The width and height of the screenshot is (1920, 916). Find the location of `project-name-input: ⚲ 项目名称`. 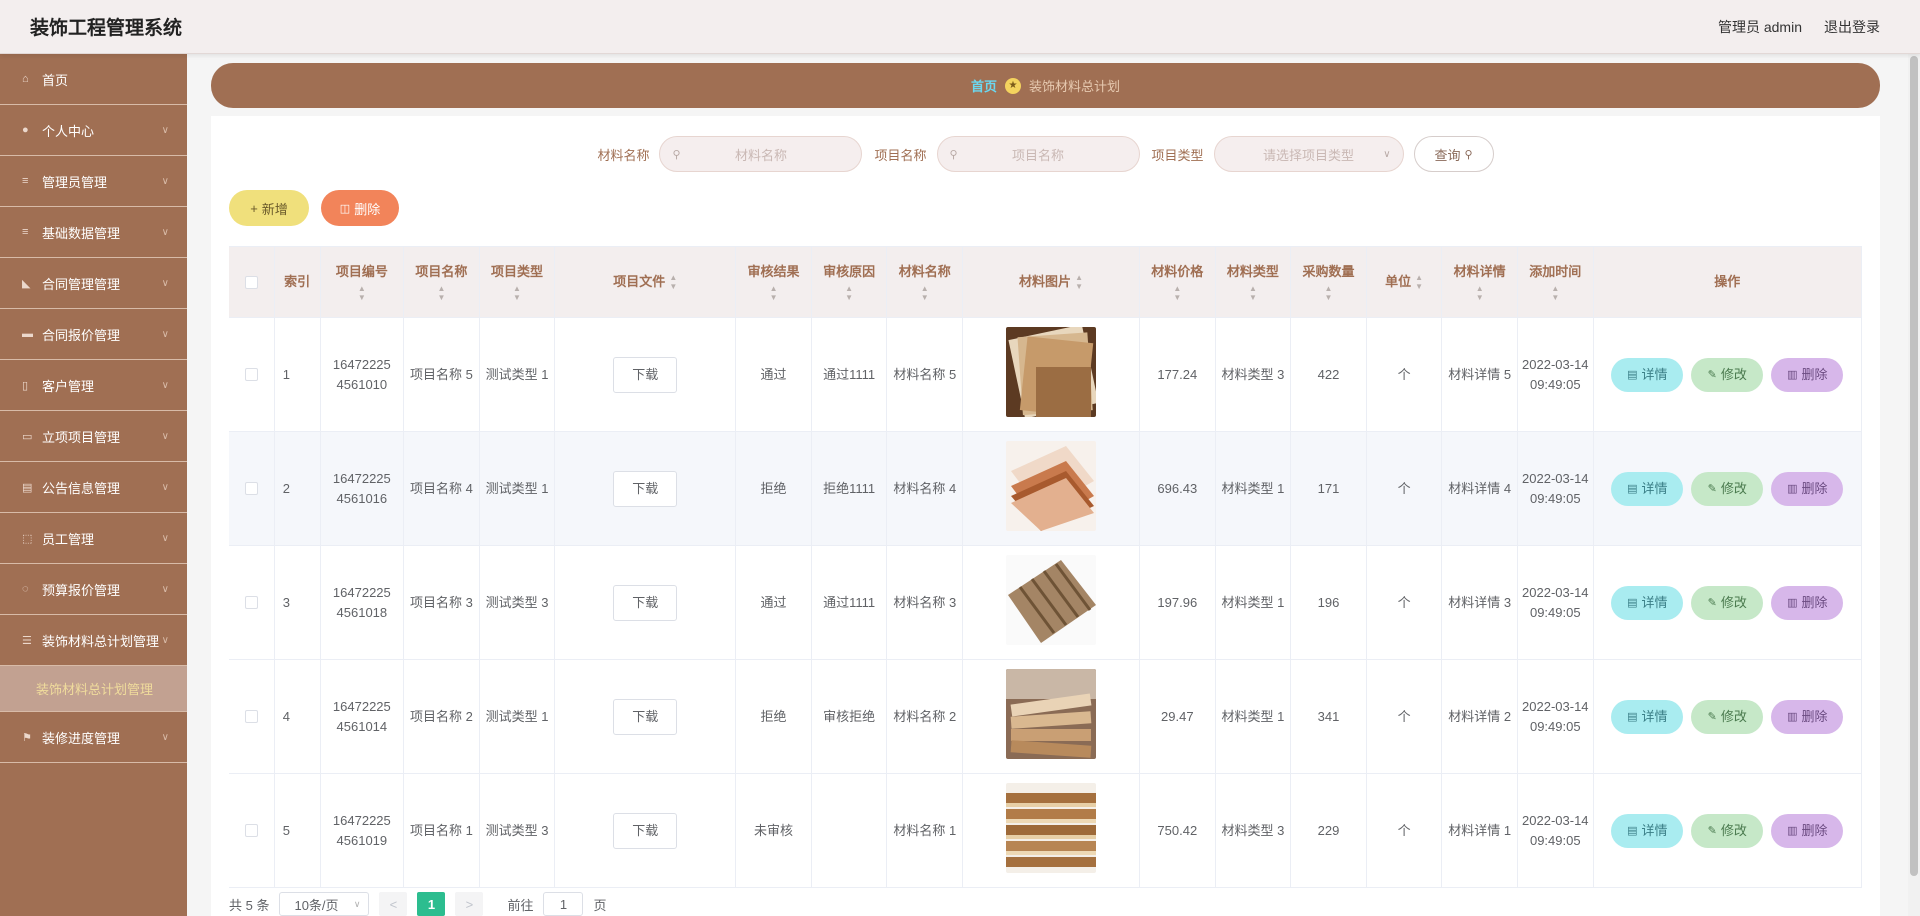

project-name-input: ⚲ 项目名称 is located at coordinates (1038, 154).